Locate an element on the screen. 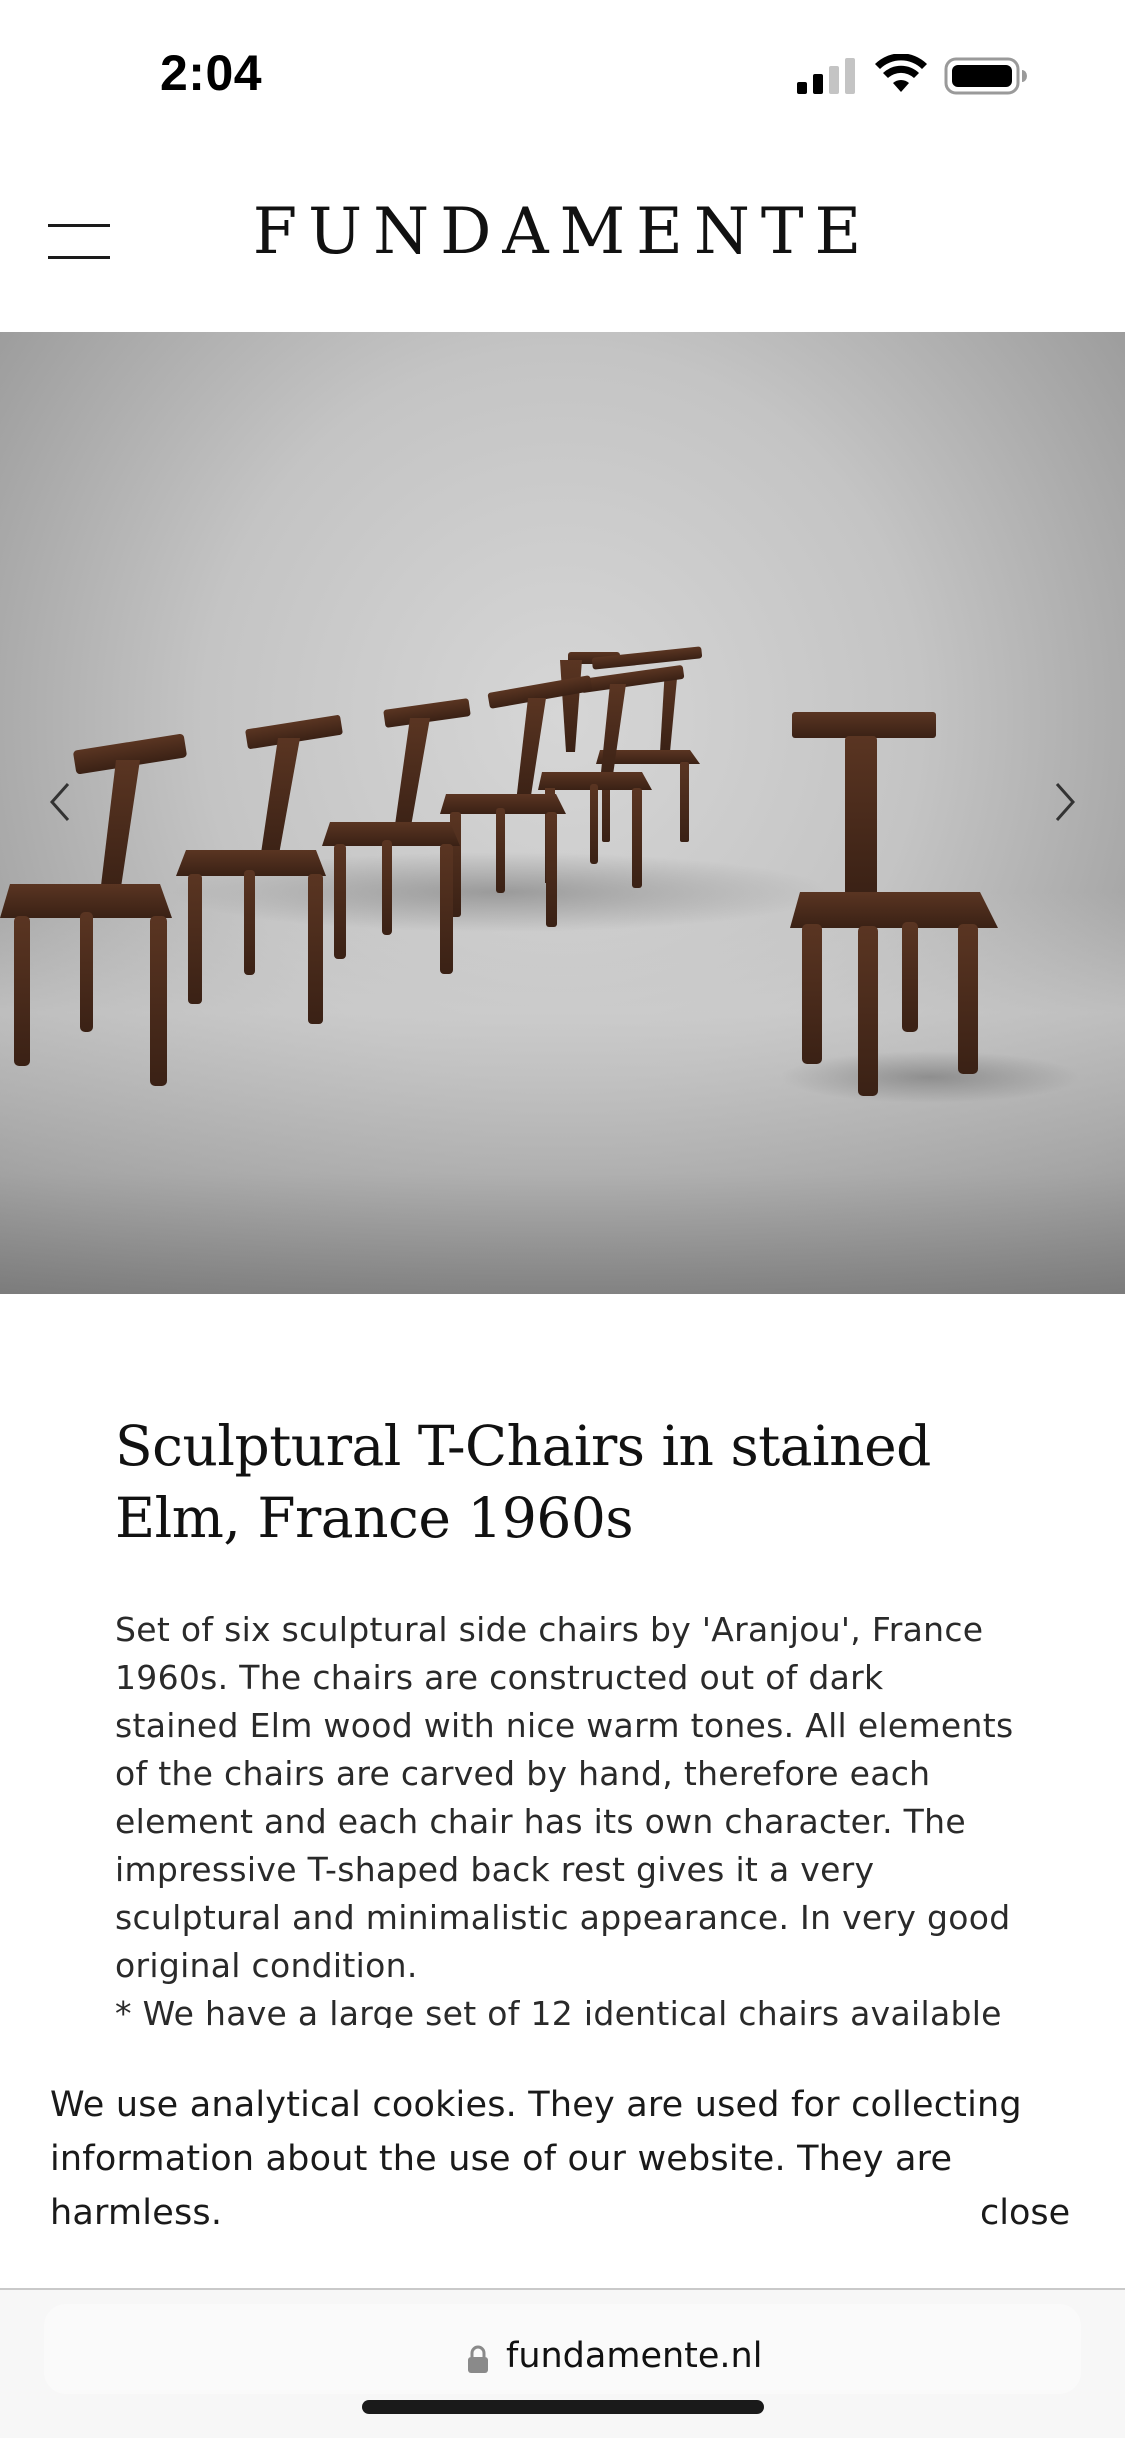 This screenshot has height=2438, width=1125. site-header: FUNDAMENTE is located at coordinates (562, 241).